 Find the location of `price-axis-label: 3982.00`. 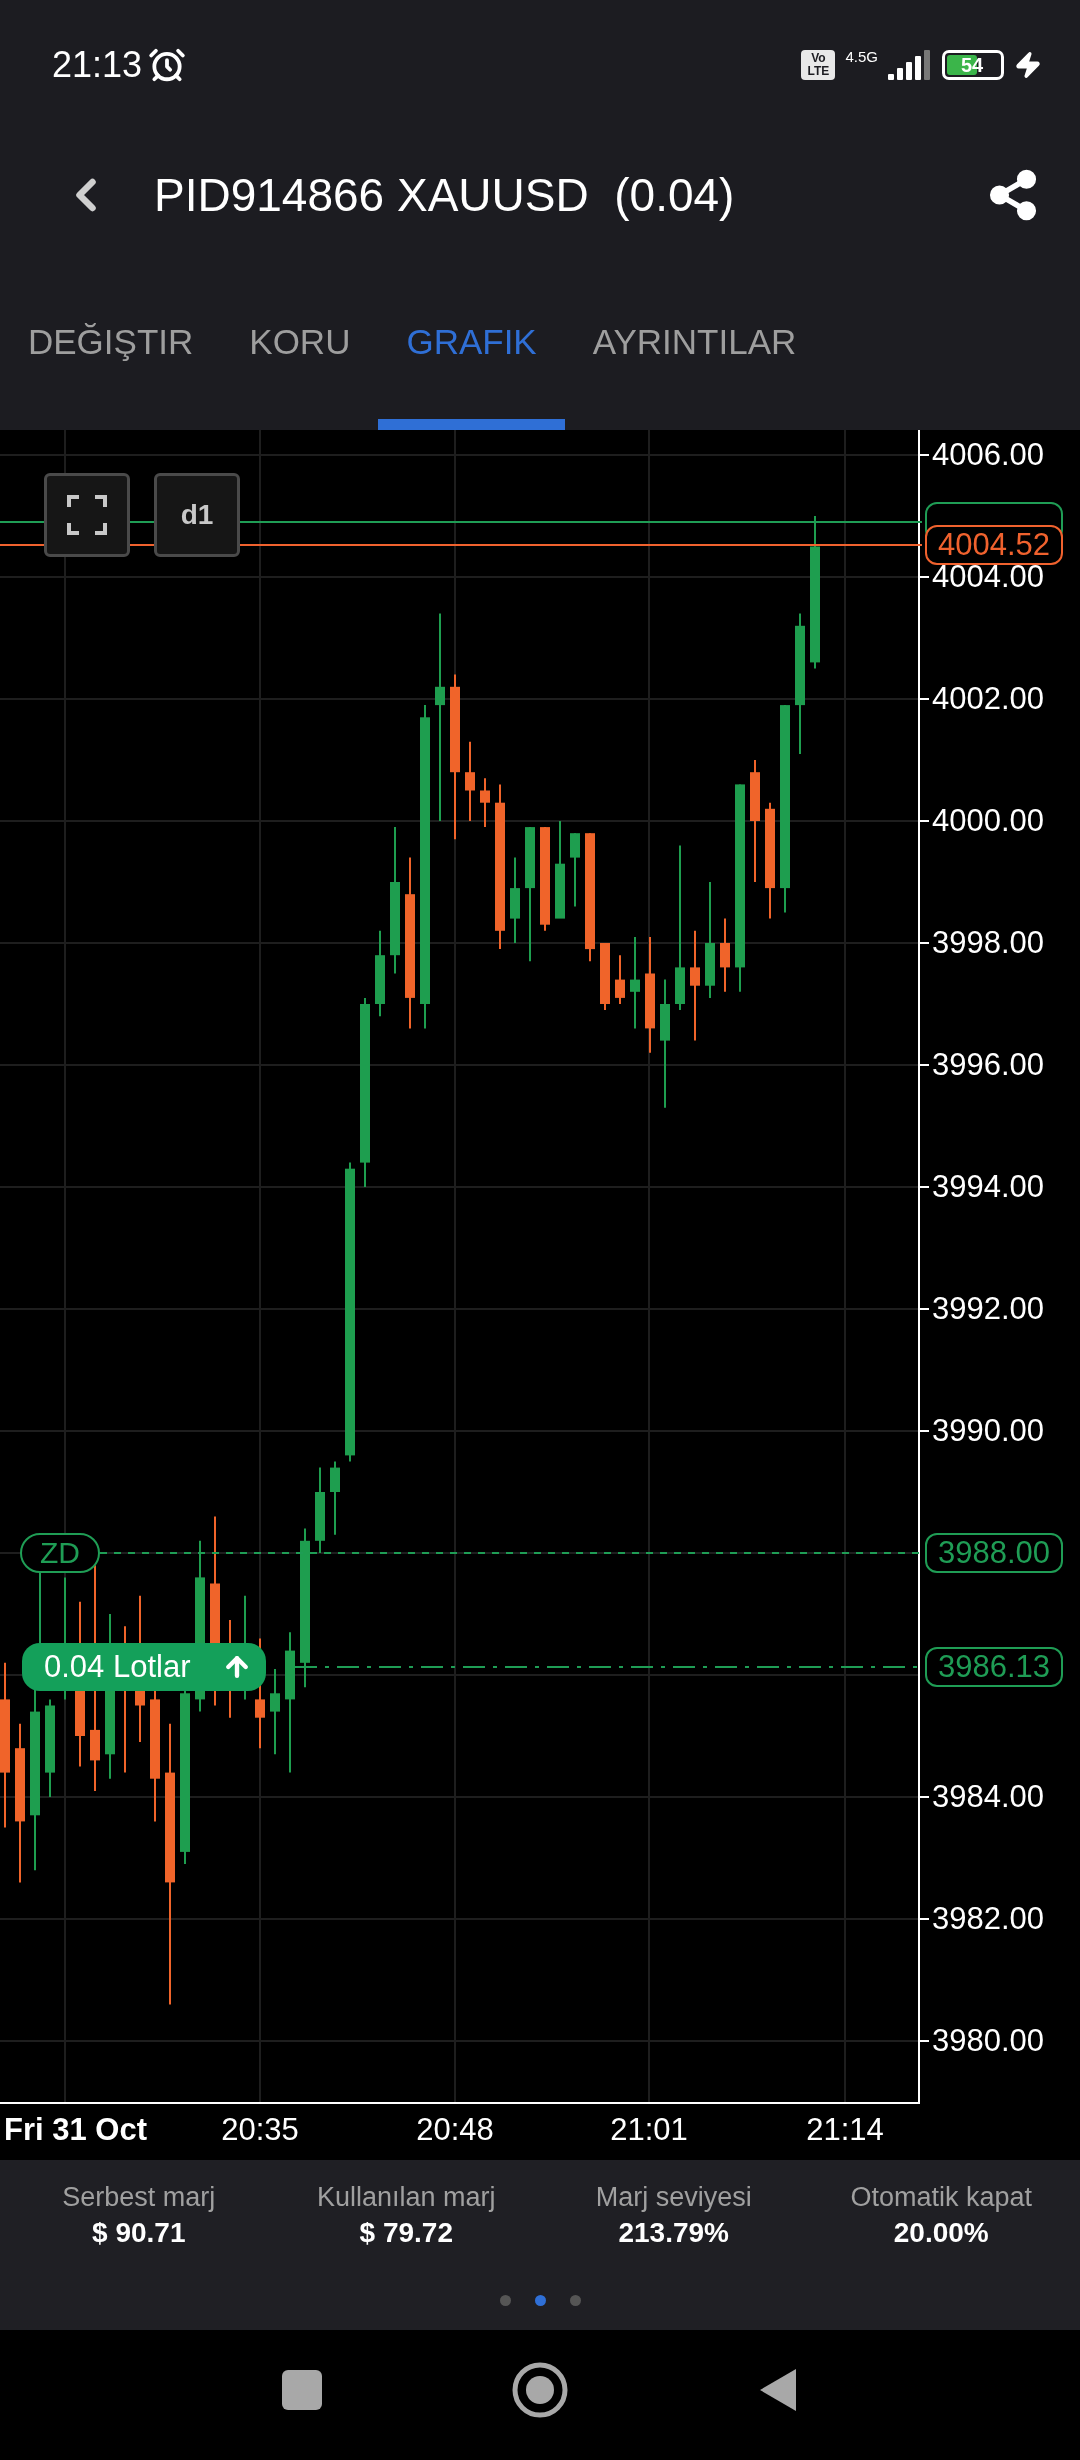

price-axis-label: 3982.00 is located at coordinates (988, 1919).